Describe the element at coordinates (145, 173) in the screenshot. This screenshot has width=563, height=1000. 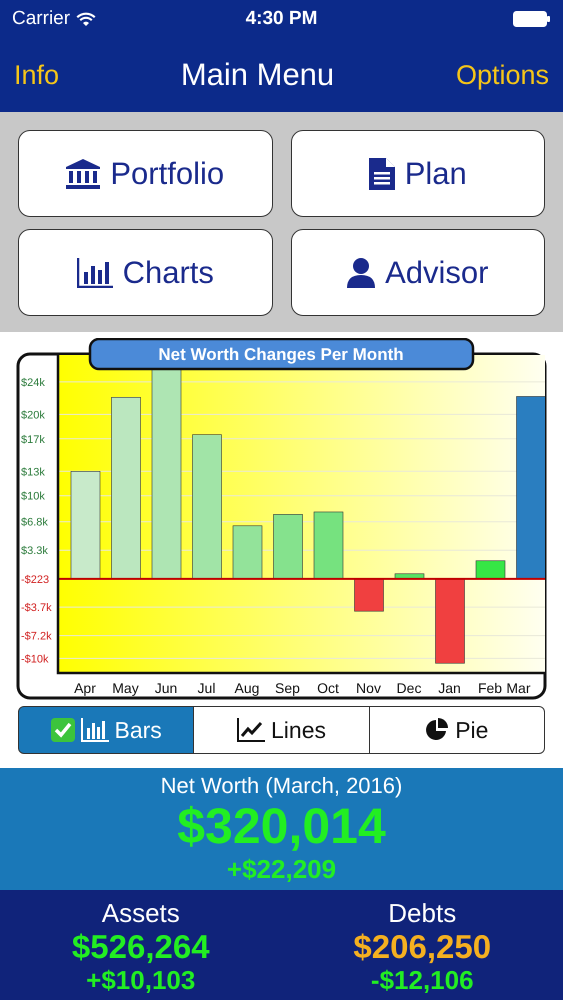
I see `menu-button: Portfolio` at that location.